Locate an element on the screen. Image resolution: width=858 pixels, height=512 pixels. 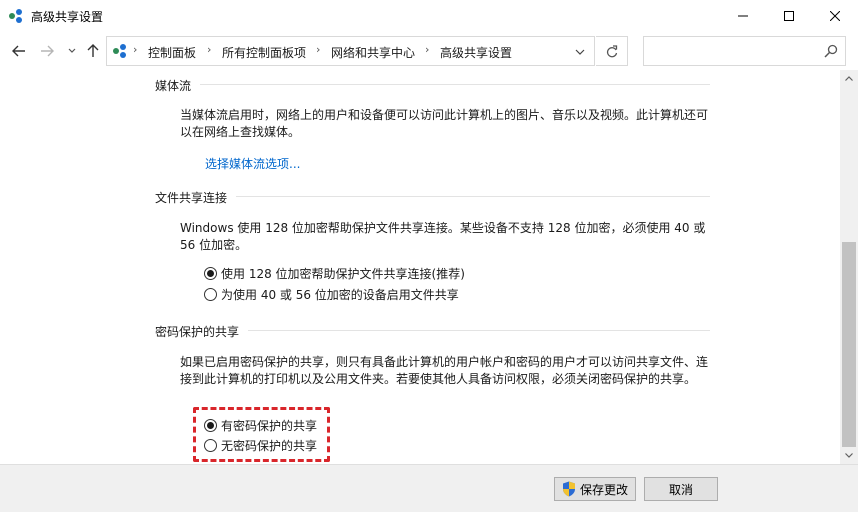
search-icon is located at coordinates (831, 51).